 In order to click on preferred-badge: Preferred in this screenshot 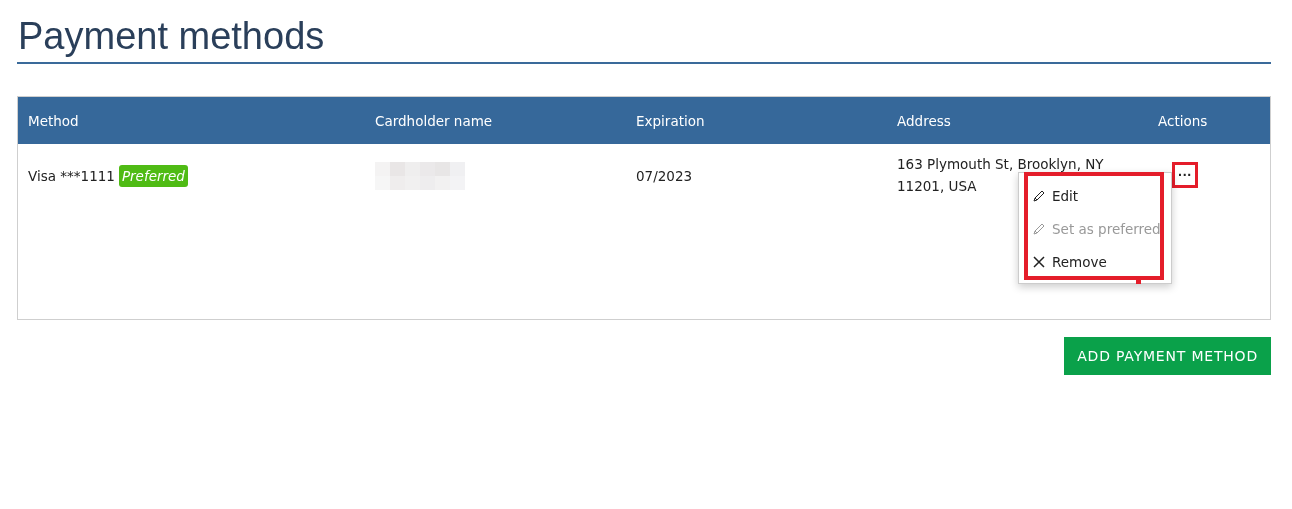, I will do `click(153, 176)`.